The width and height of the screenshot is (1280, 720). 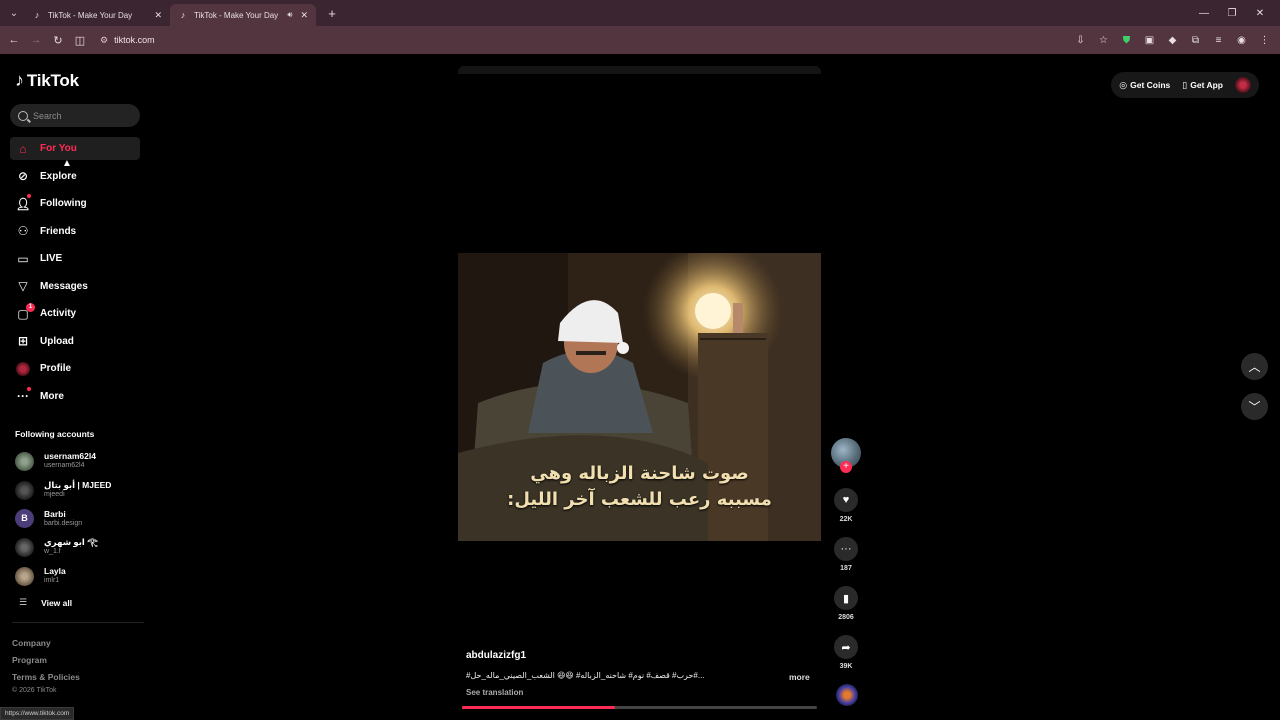 I want to click on forward-icon: →, so click(x=36, y=40).